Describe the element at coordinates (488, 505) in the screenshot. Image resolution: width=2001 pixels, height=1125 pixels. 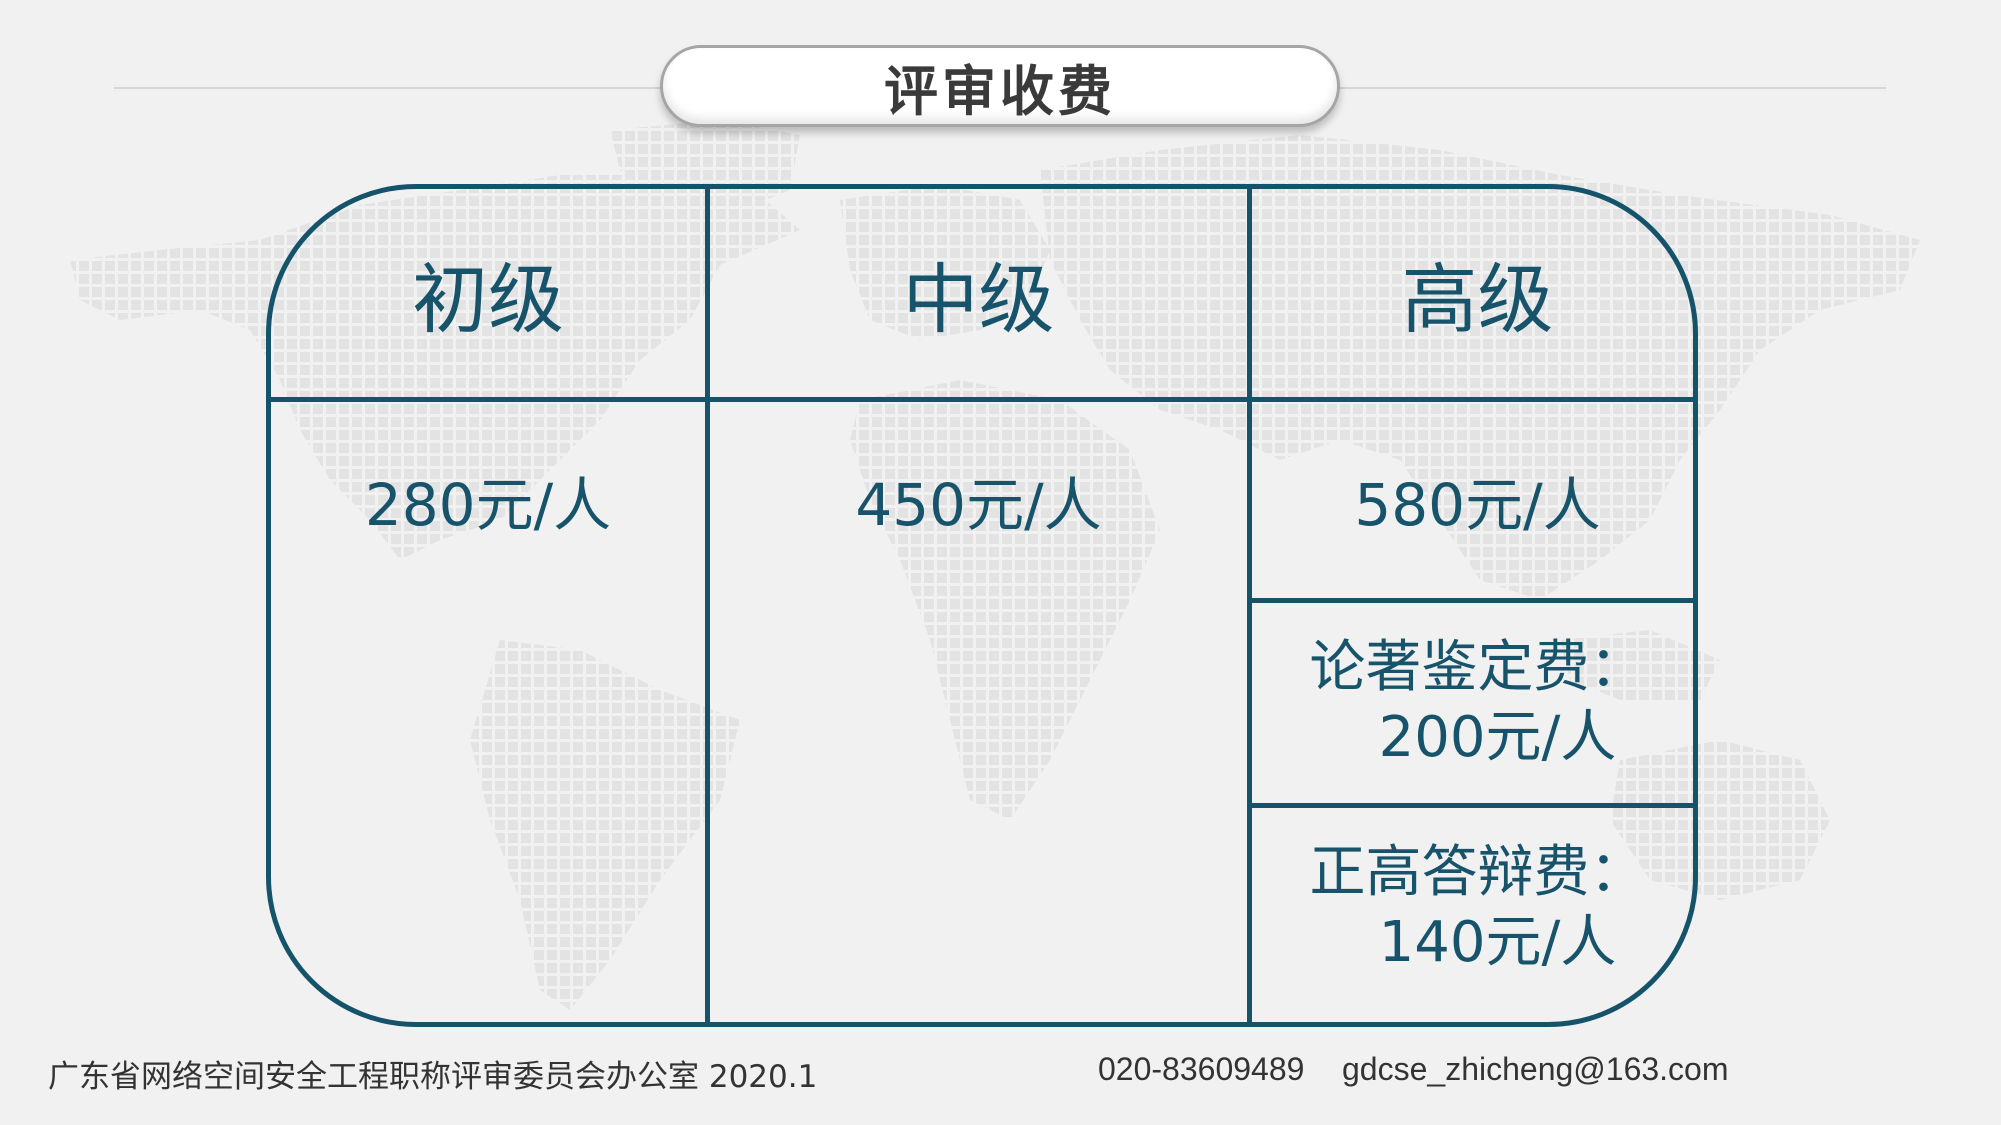
I see `price-junior: 280元/人` at that location.